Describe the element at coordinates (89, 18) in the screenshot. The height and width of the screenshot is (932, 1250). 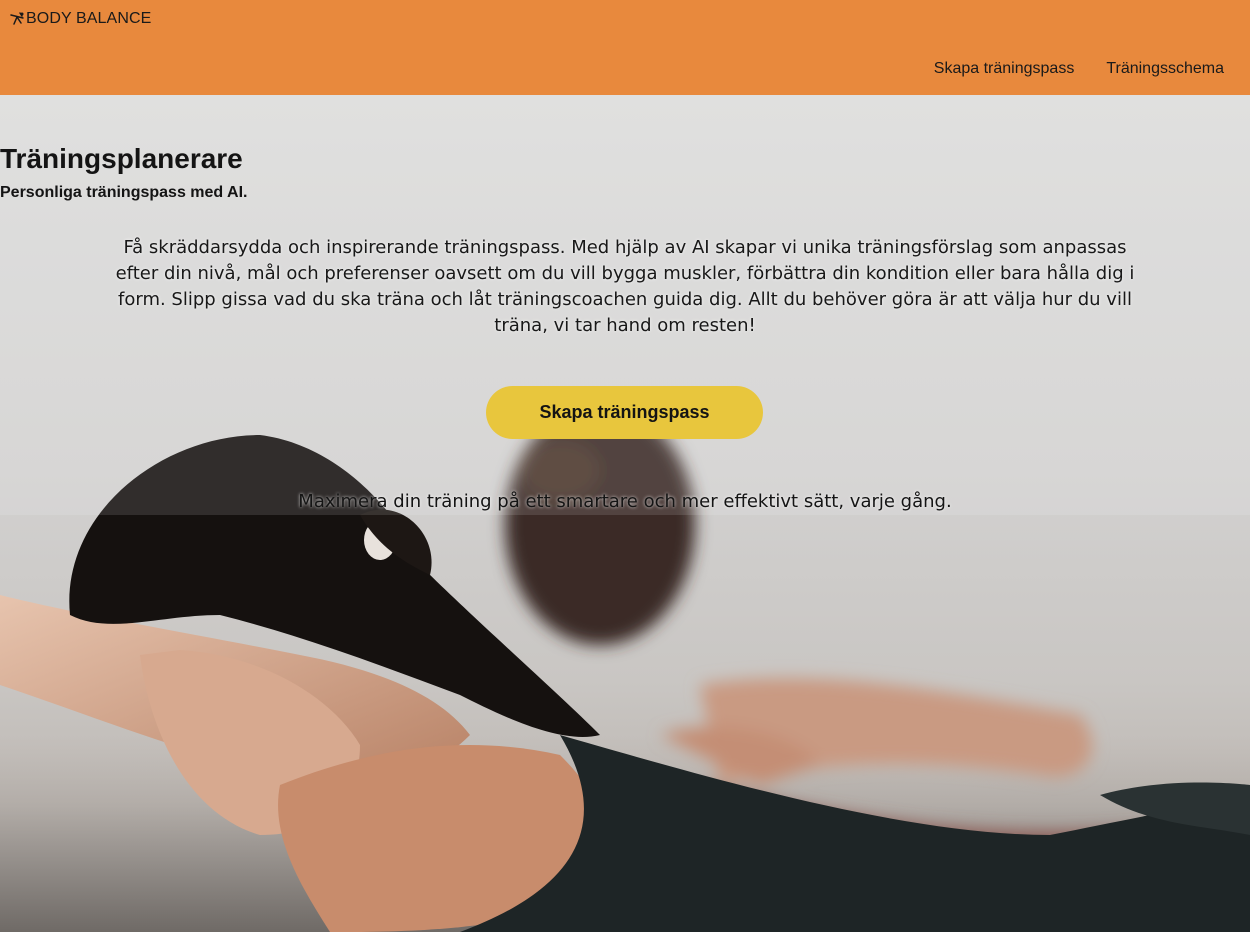
I see `brand-name: BODY BALANCE` at that location.